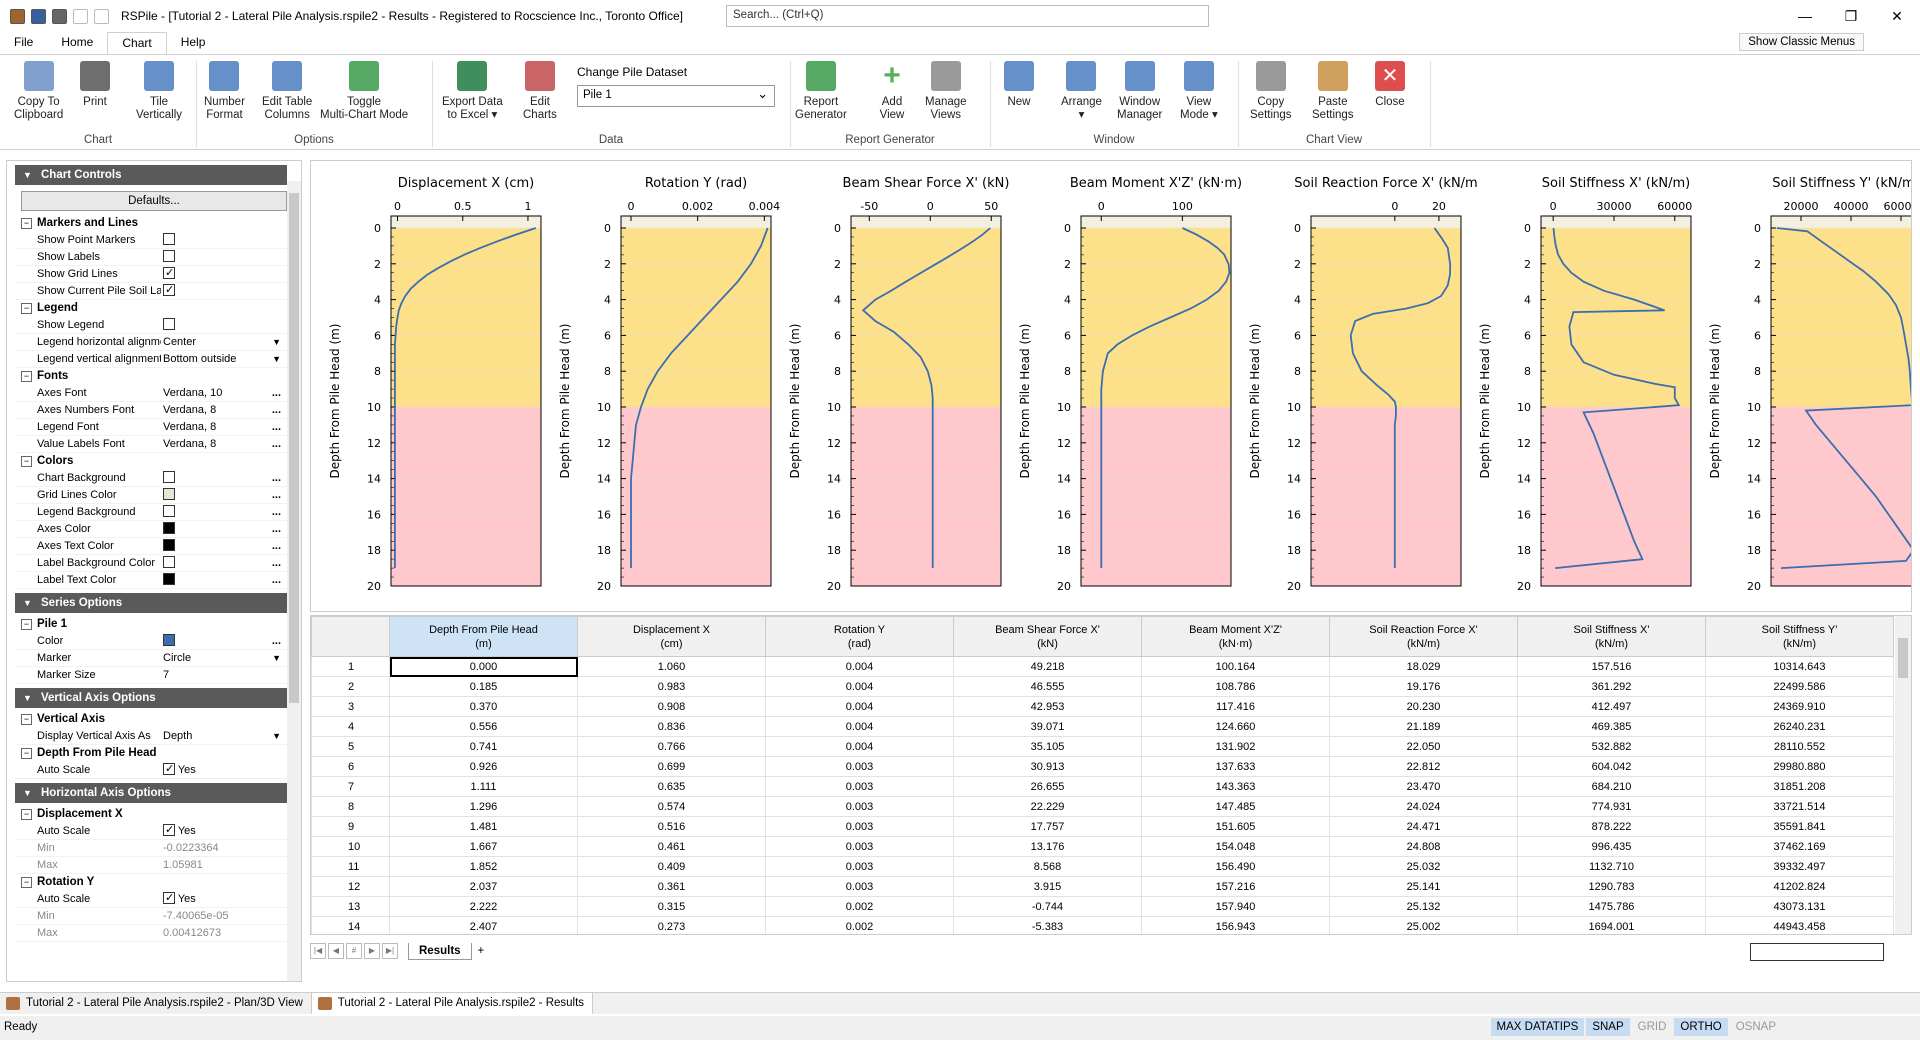 The height and width of the screenshot is (1040, 1920). I want to click on table-cell: 35591.841, so click(1799, 826).